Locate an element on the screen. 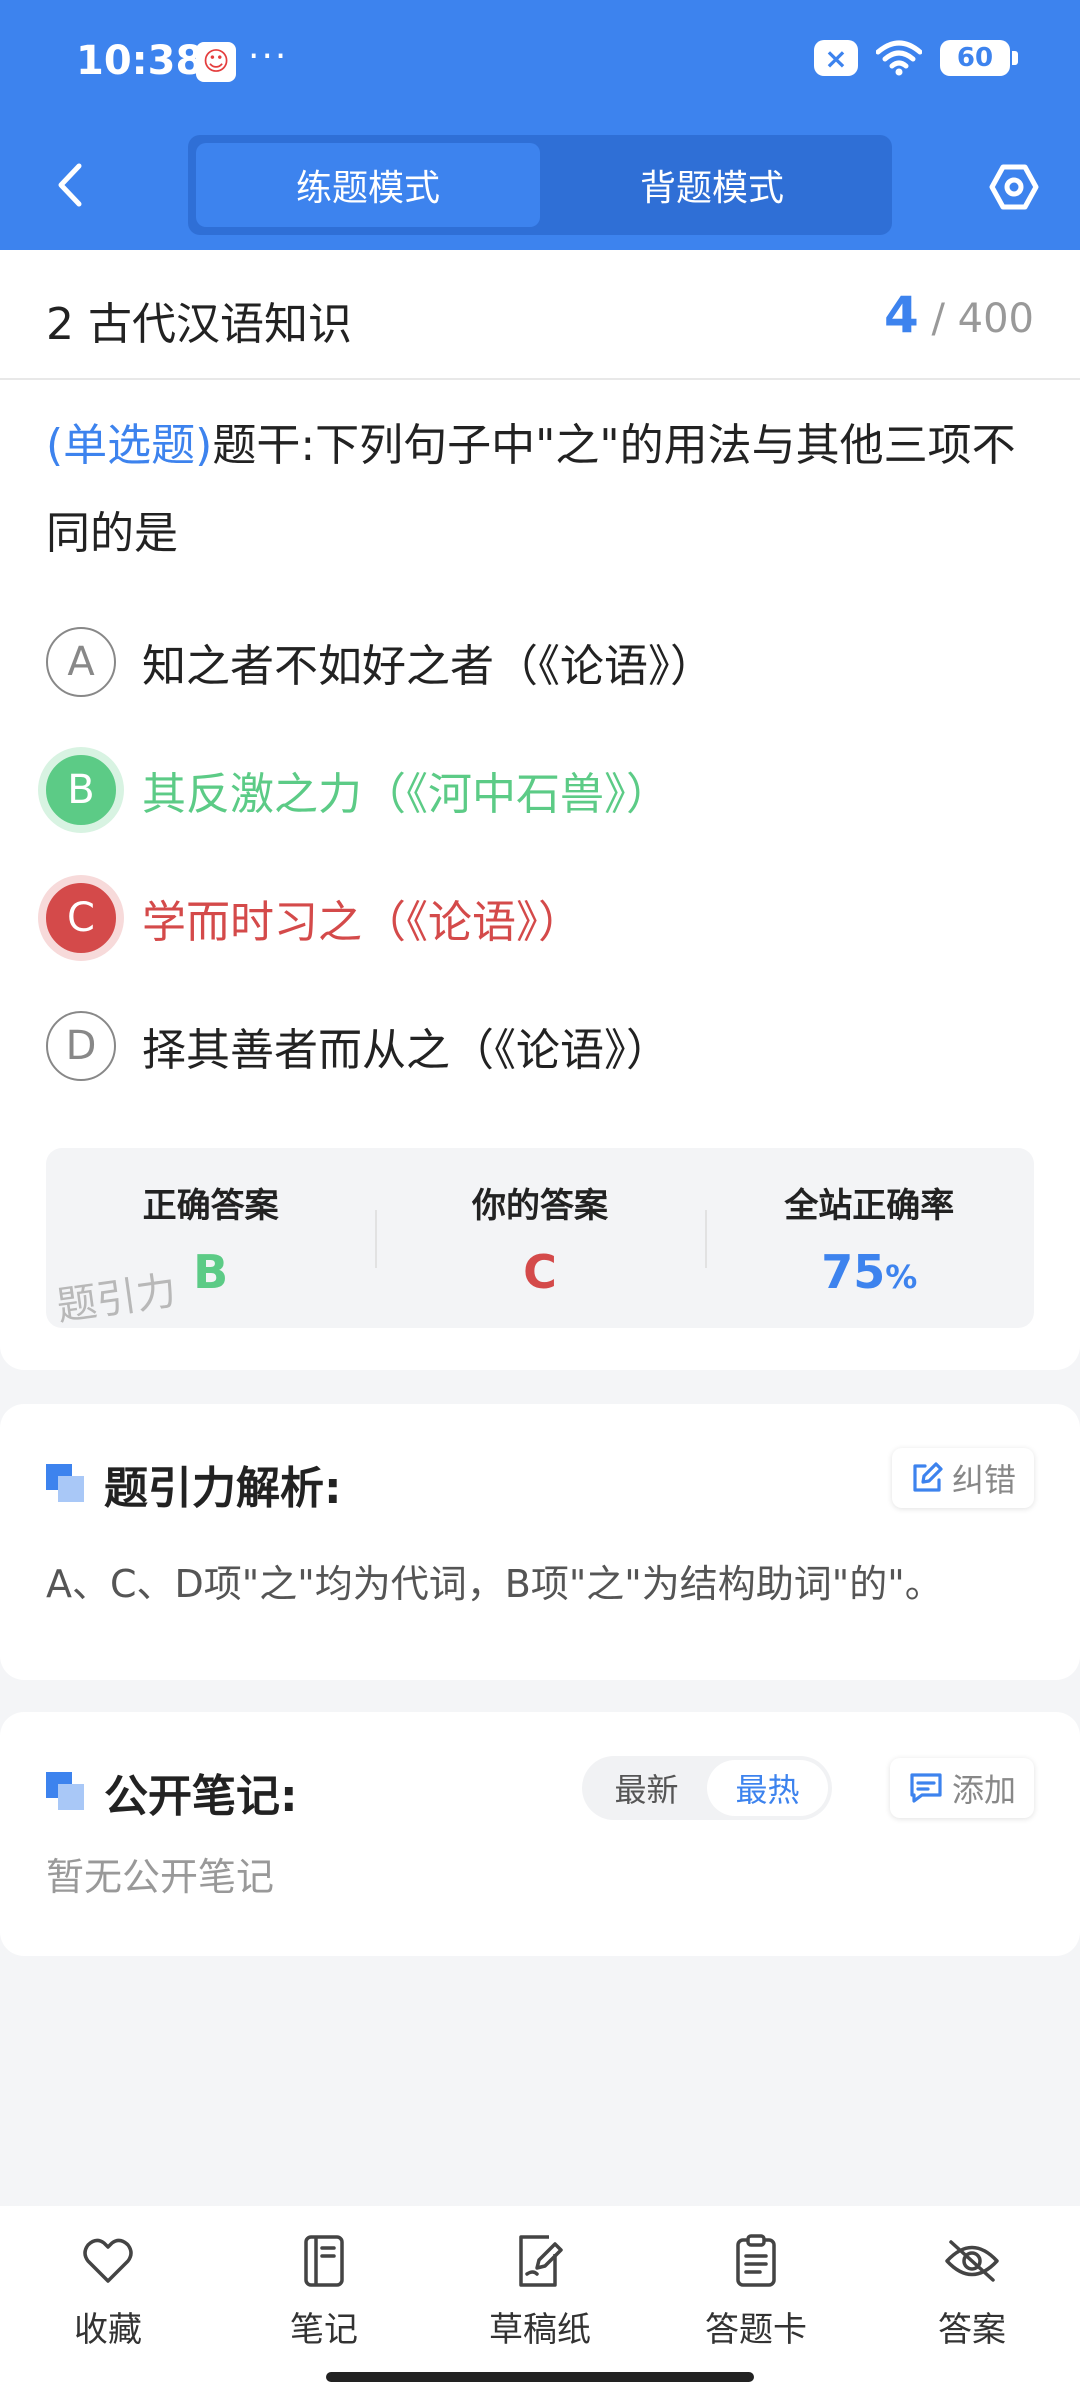 This screenshot has height=2400, width=1080. answer-sheet-button: 答题卡 is located at coordinates (756, 2303).